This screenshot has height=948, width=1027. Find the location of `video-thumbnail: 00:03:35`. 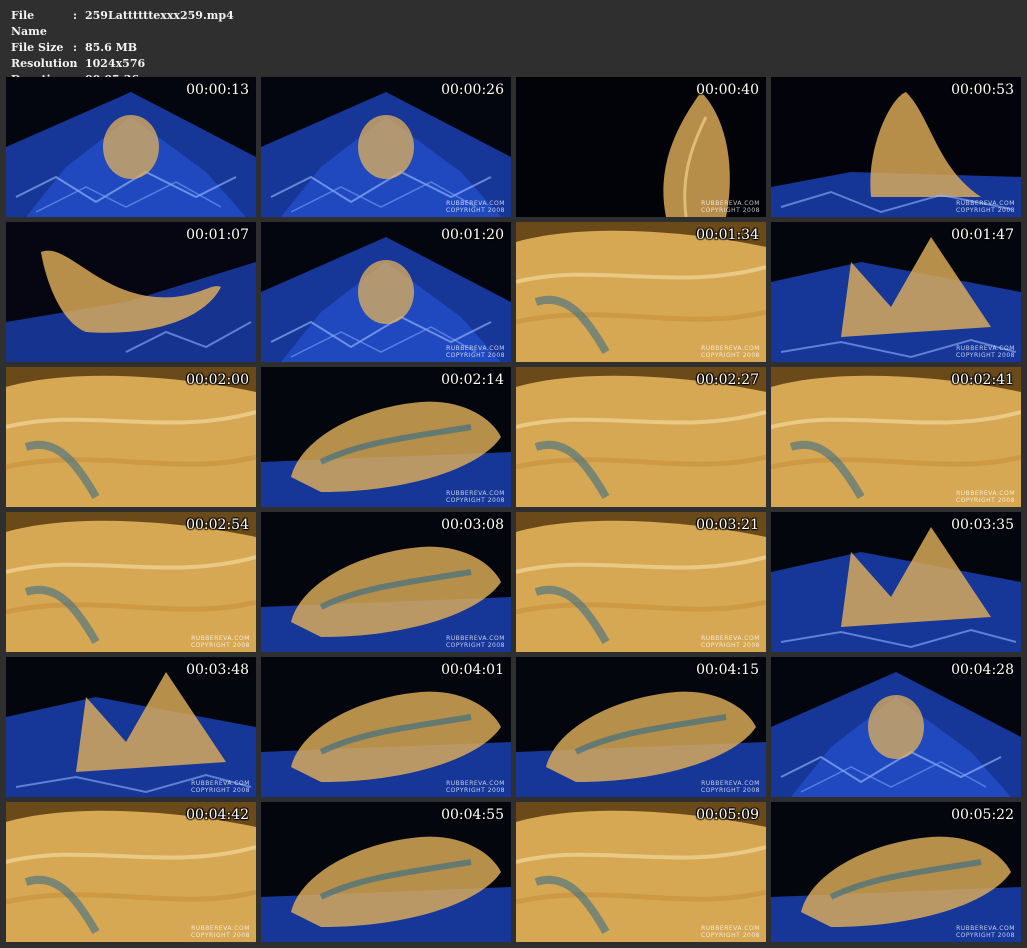

video-thumbnail: 00:03:35 is located at coordinates (896, 582).